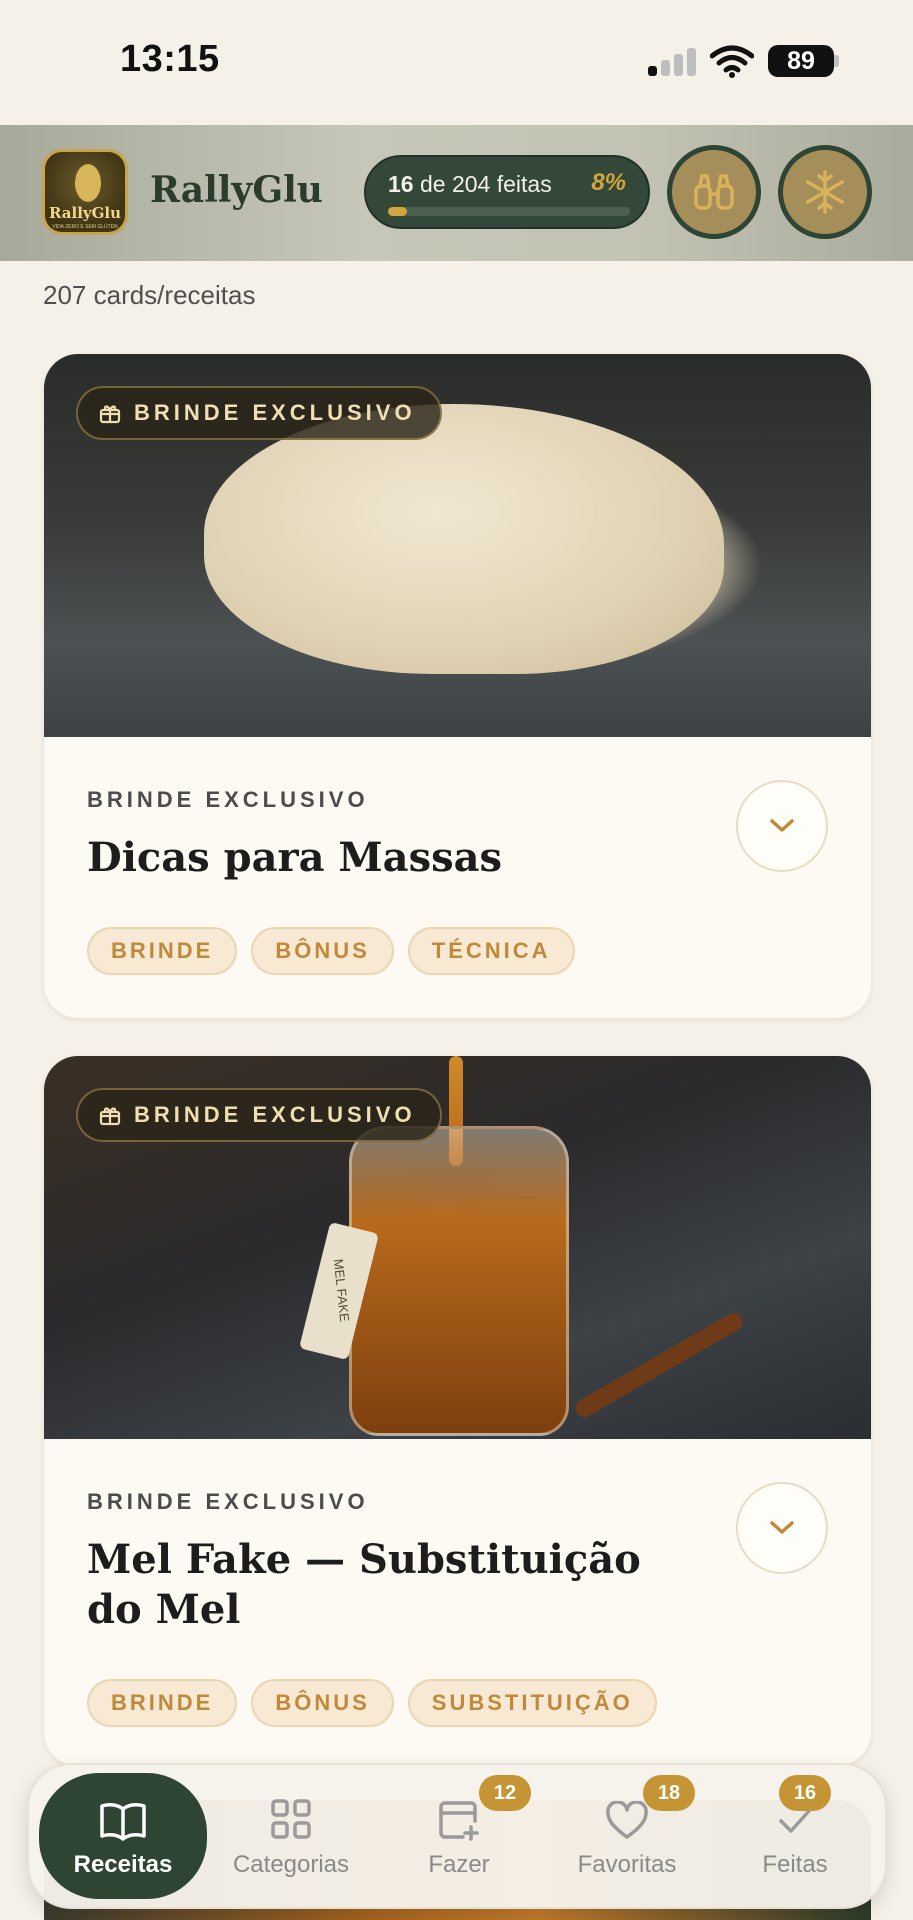  What do you see at coordinates (801, 61) in the screenshot?
I see `battery-indicator: 89` at bounding box center [801, 61].